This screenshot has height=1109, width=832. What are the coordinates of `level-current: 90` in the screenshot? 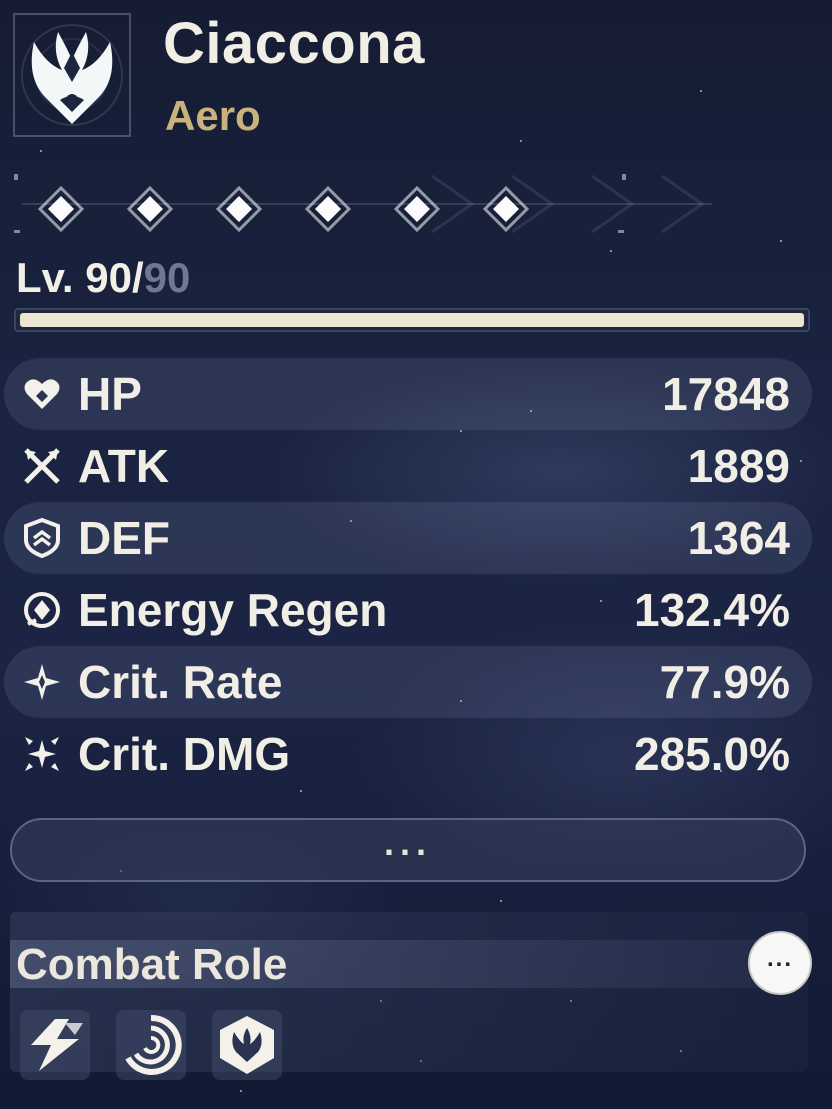 It's located at (108, 277).